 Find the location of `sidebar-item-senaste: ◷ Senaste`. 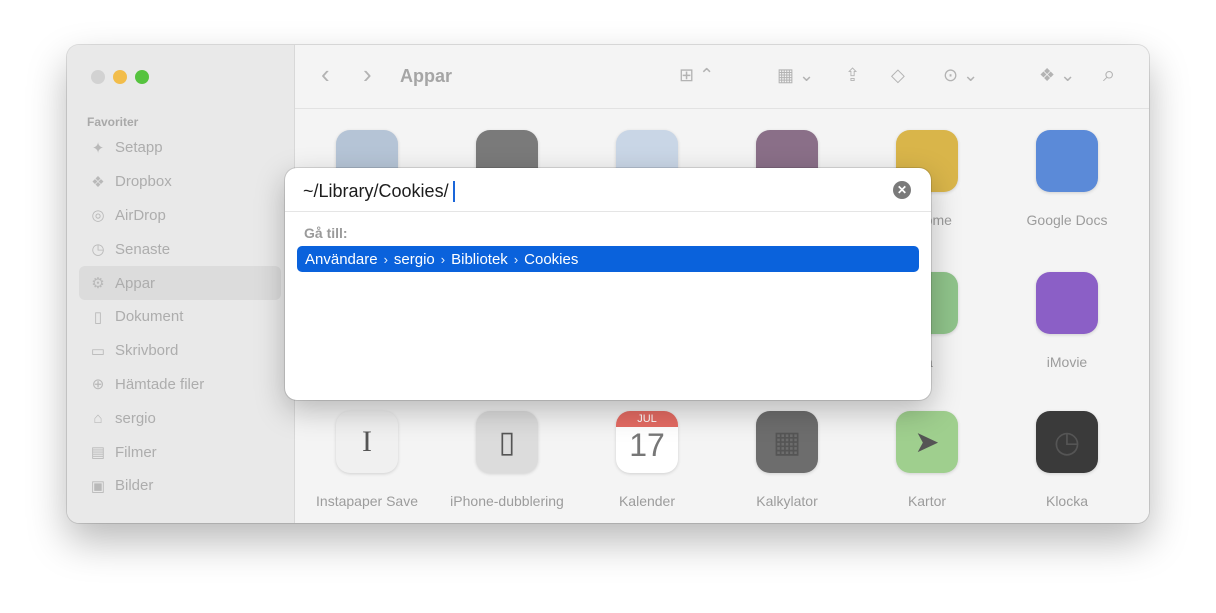

sidebar-item-senaste: ◷ Senaste is located at coordinates (180, 249).